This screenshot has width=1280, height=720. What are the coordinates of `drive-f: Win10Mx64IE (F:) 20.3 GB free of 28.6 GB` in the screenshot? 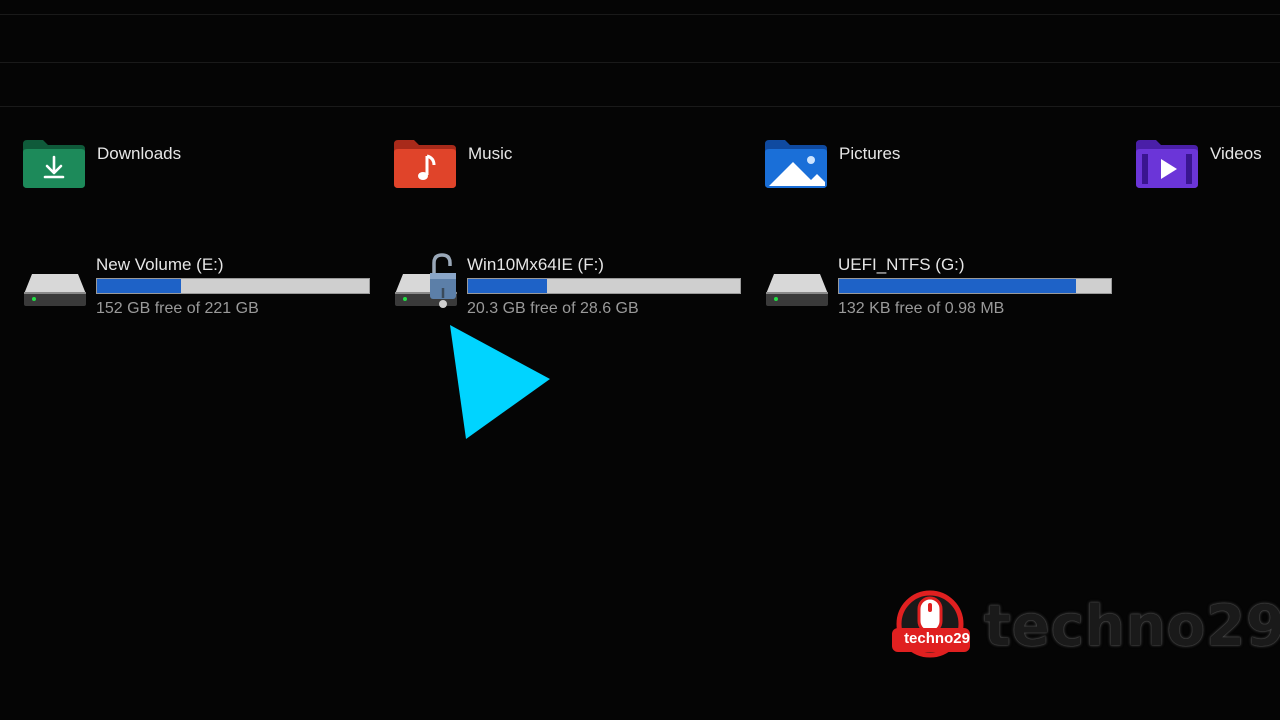 It's located at (570, 287).